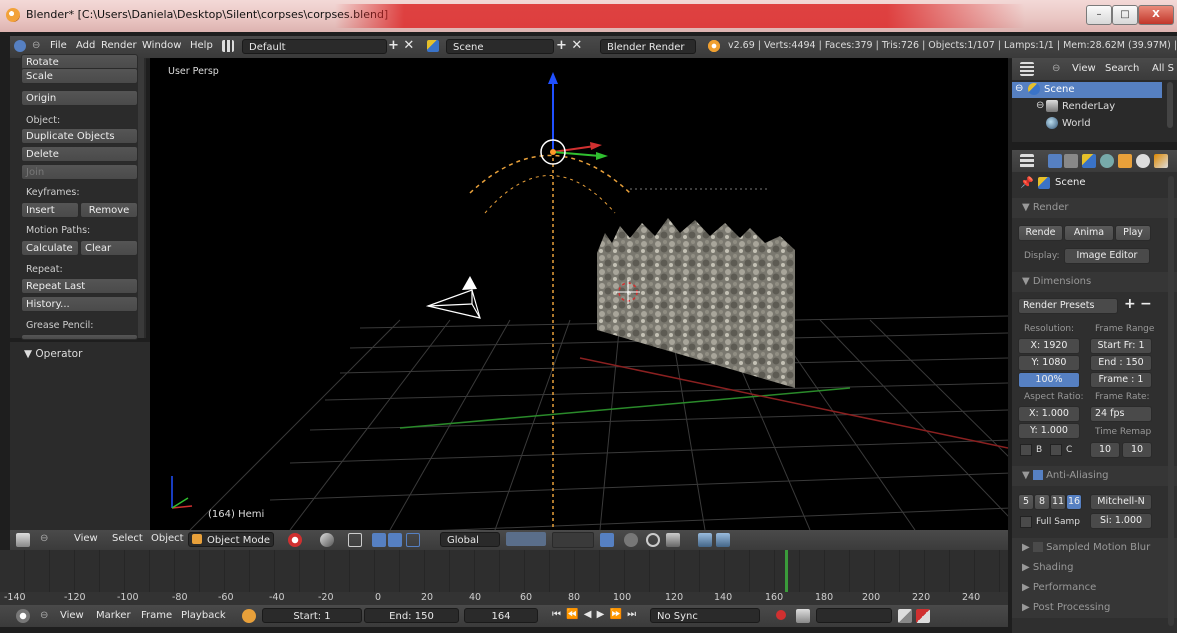 The height and width of the screenshot is (633, 1177). I want to click on operator-panel-title: ▼ Operator, so click(53, 354).